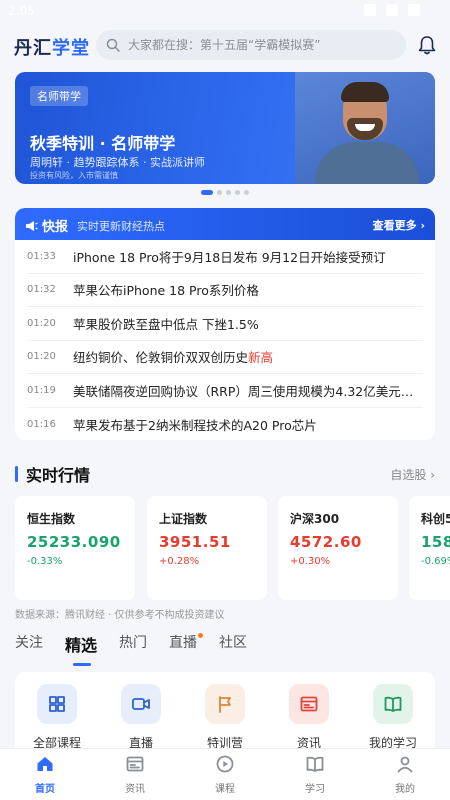 The width and height of the screenshot is (450, 800). I want to click on news-item: 01:33 iPhone 18 Pro将于9月18日发布 9月12日开始接受预订, so click(225, 257).